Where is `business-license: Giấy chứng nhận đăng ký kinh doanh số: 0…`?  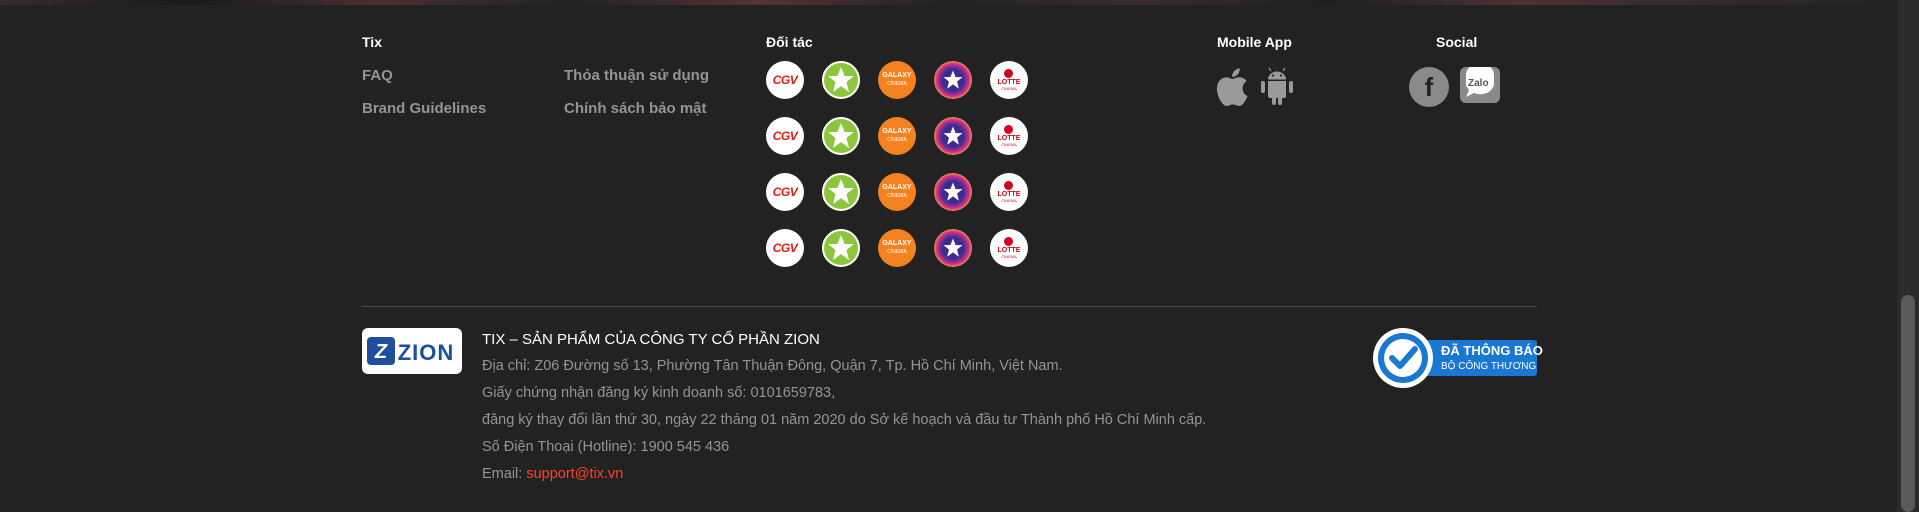
business-license: Giấy chứng nhận đăng ký kinh doanh số: 0… is located at coordinates (659, 393).